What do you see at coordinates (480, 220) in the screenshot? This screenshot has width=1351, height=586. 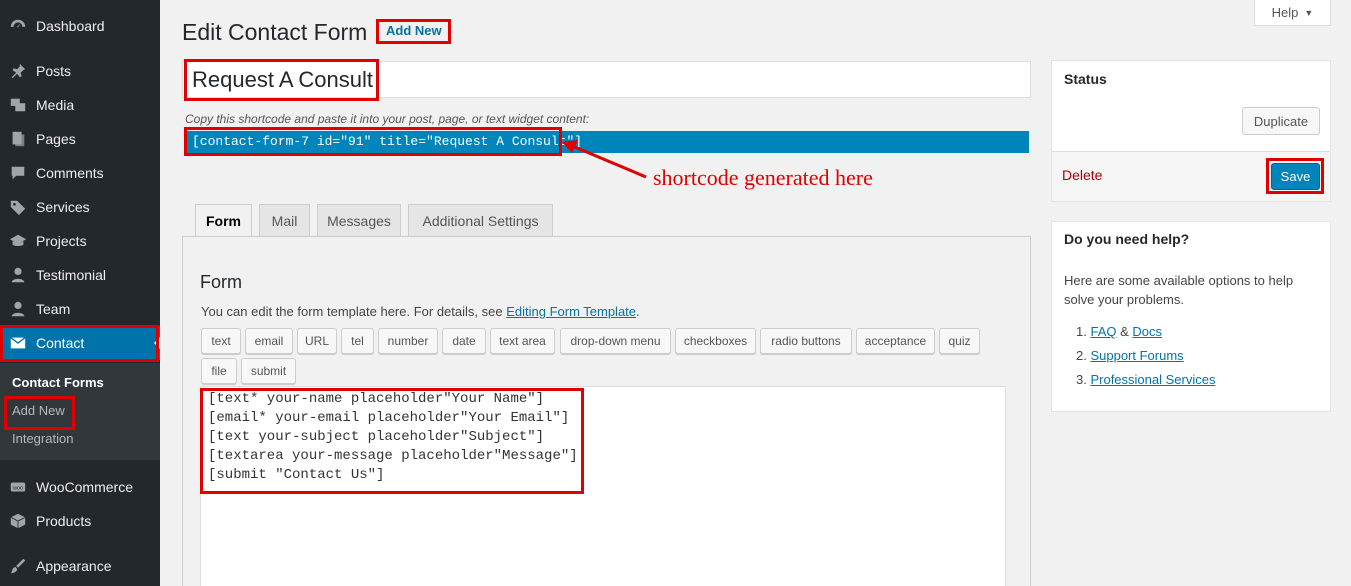 I see `tab-additional-settings: Additional Settings` at bounding box center [480, 220].